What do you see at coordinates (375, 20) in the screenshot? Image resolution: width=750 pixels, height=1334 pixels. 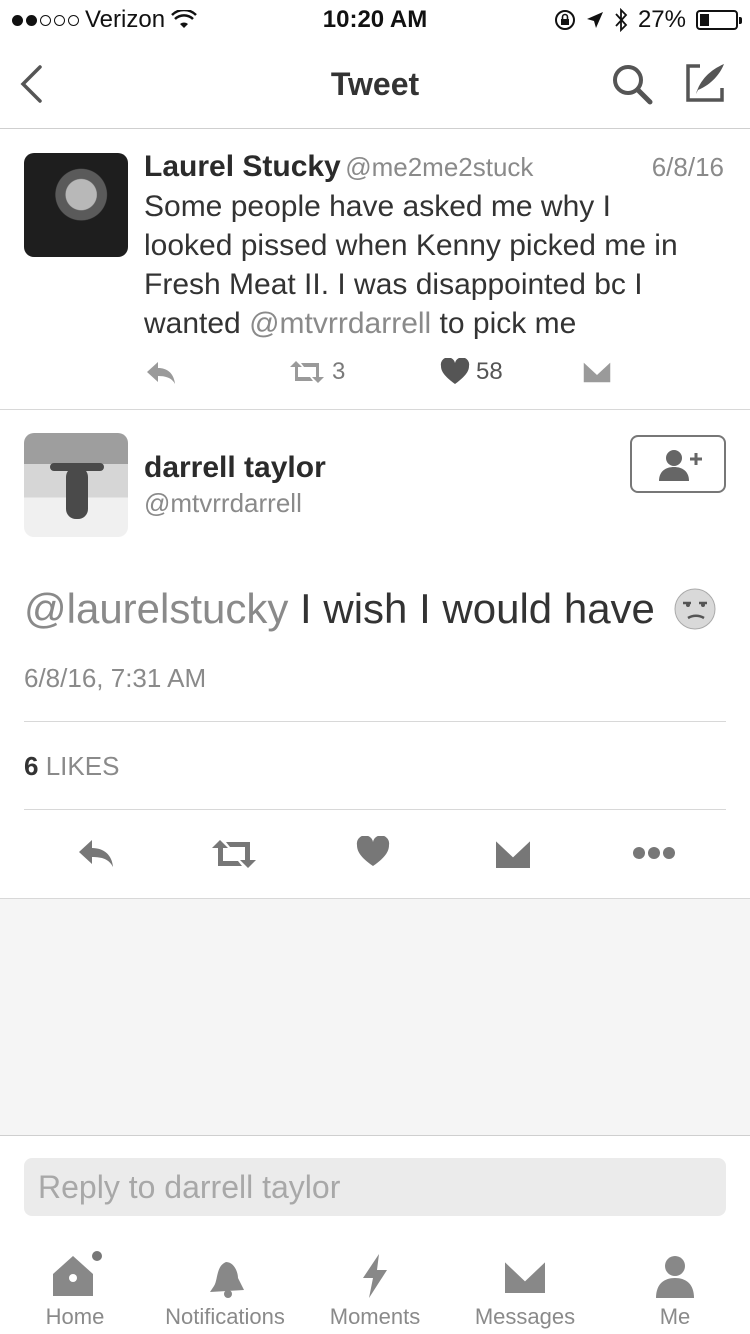 I see `status-bar: Verizon 10:20 AM 27%` at bounding box center [375, 20].